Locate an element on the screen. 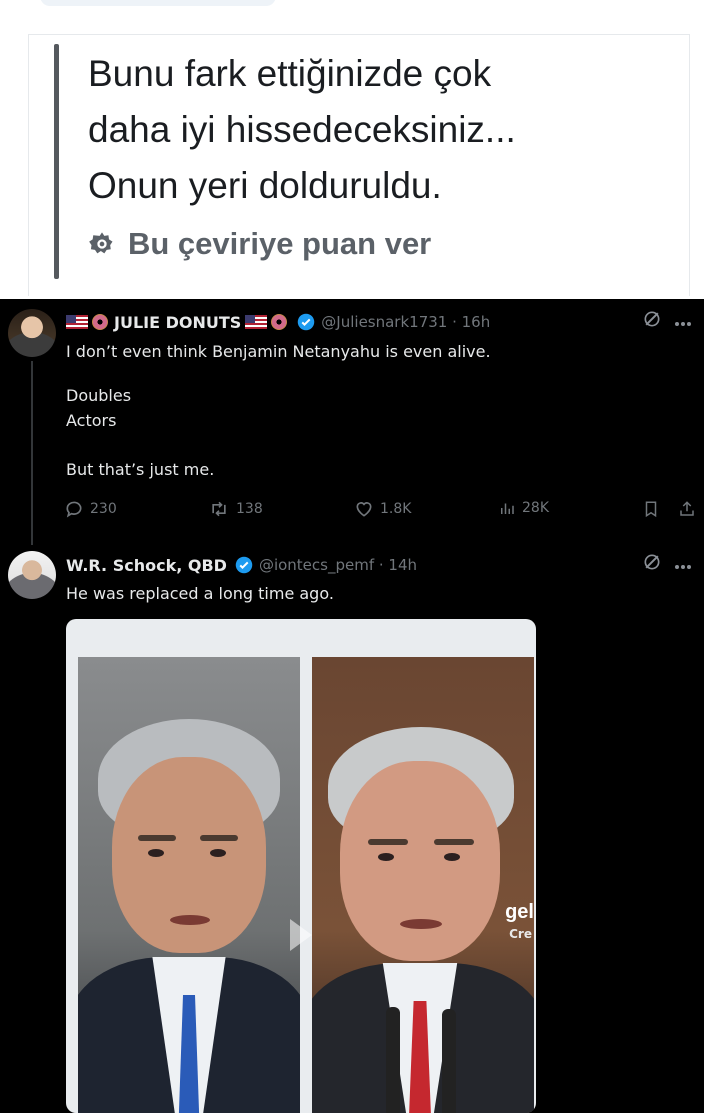  post-text-line: He was replaced a long time ago. is located at coordinates (200, 593).